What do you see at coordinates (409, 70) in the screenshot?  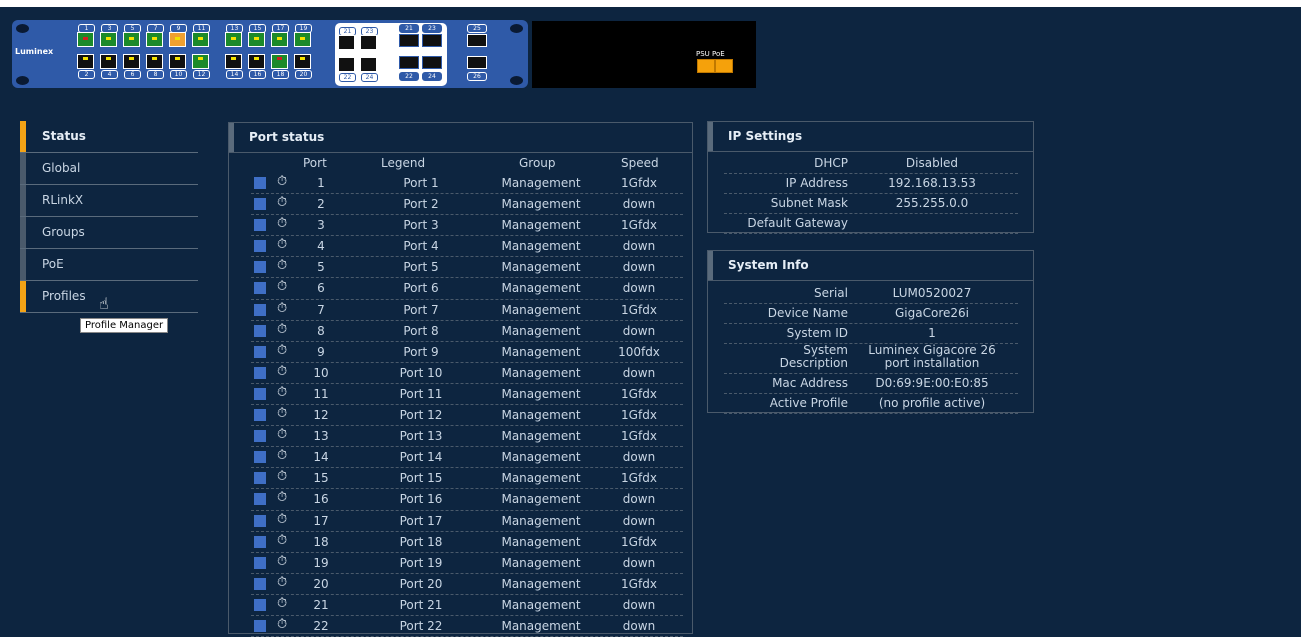 I see `sfp-port-22: 22` at bounding box center [409, 70].